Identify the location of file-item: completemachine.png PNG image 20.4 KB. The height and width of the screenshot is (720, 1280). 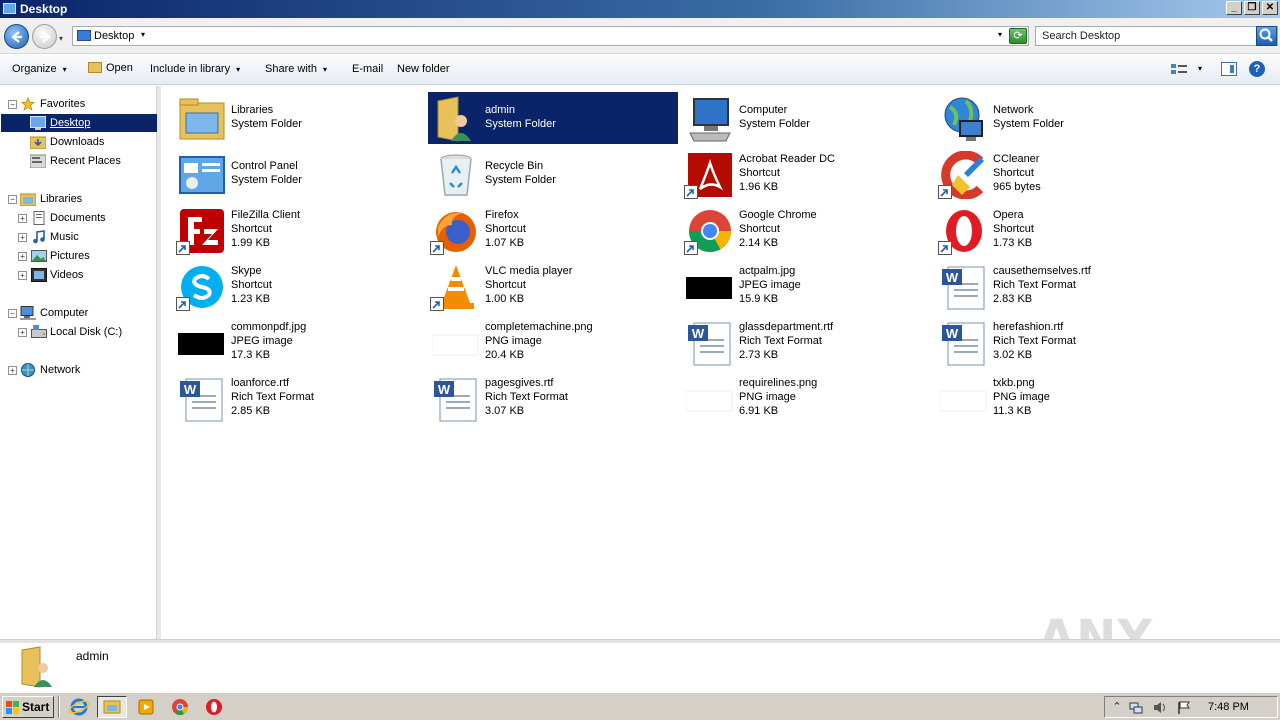
(553, 342).